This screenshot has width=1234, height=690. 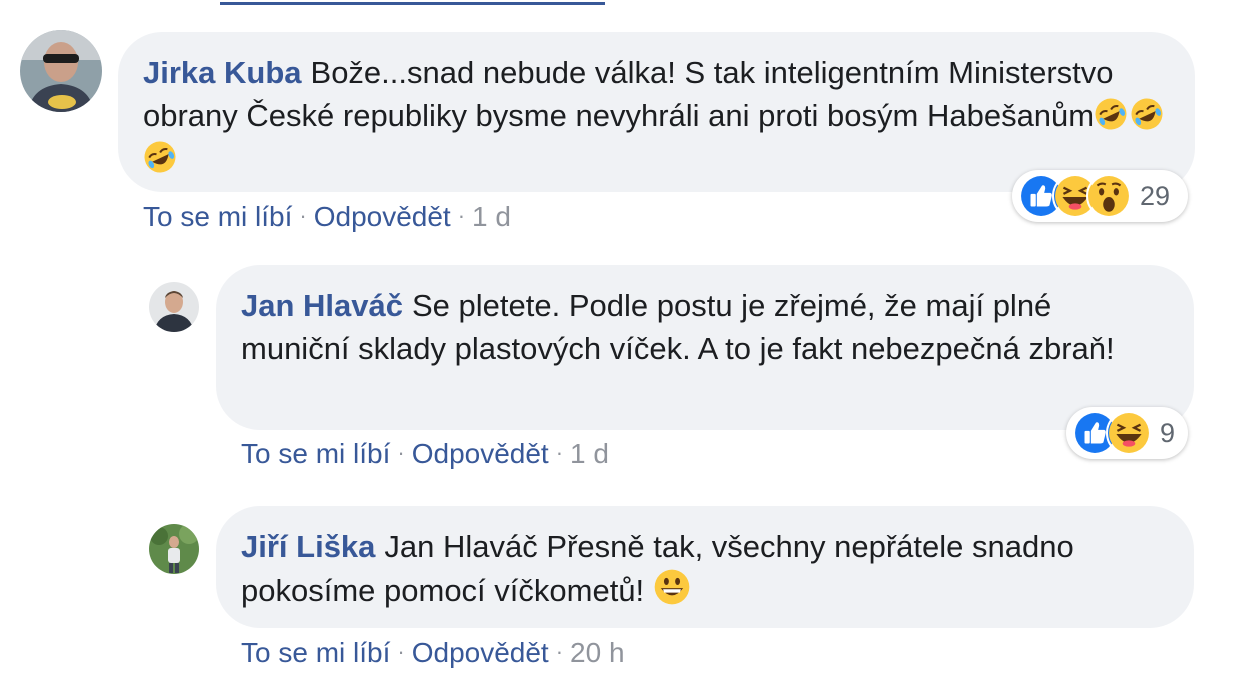 I want to click on comment-author: Jirka Kuba, so click(x=222, y=72).